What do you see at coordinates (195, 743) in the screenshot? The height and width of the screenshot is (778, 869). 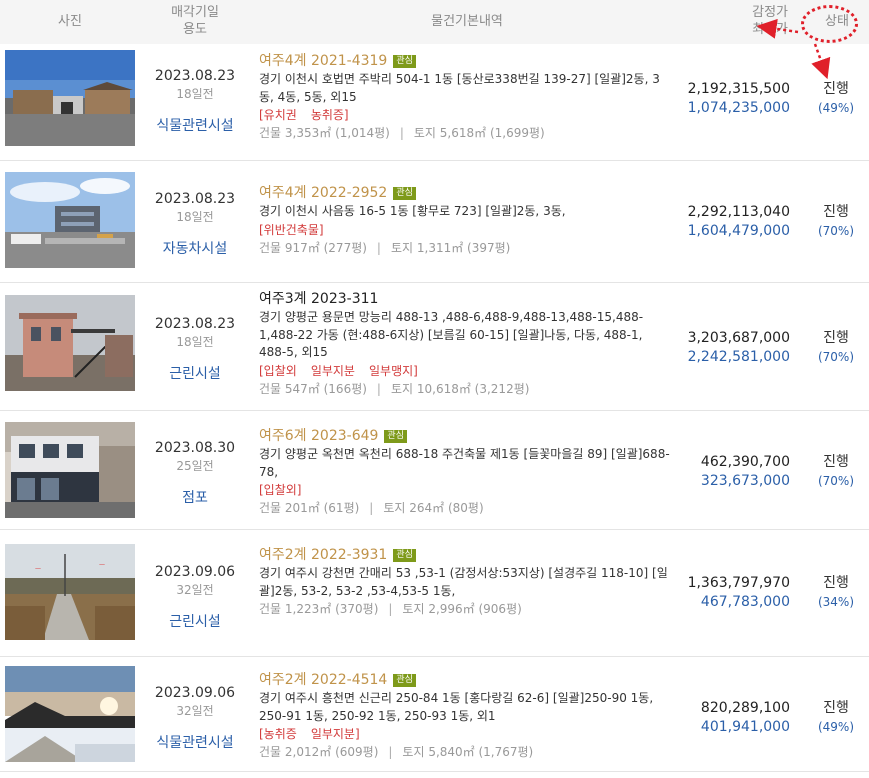 I see `property-use: 식물관련시설` at bounding box center [195, 743].